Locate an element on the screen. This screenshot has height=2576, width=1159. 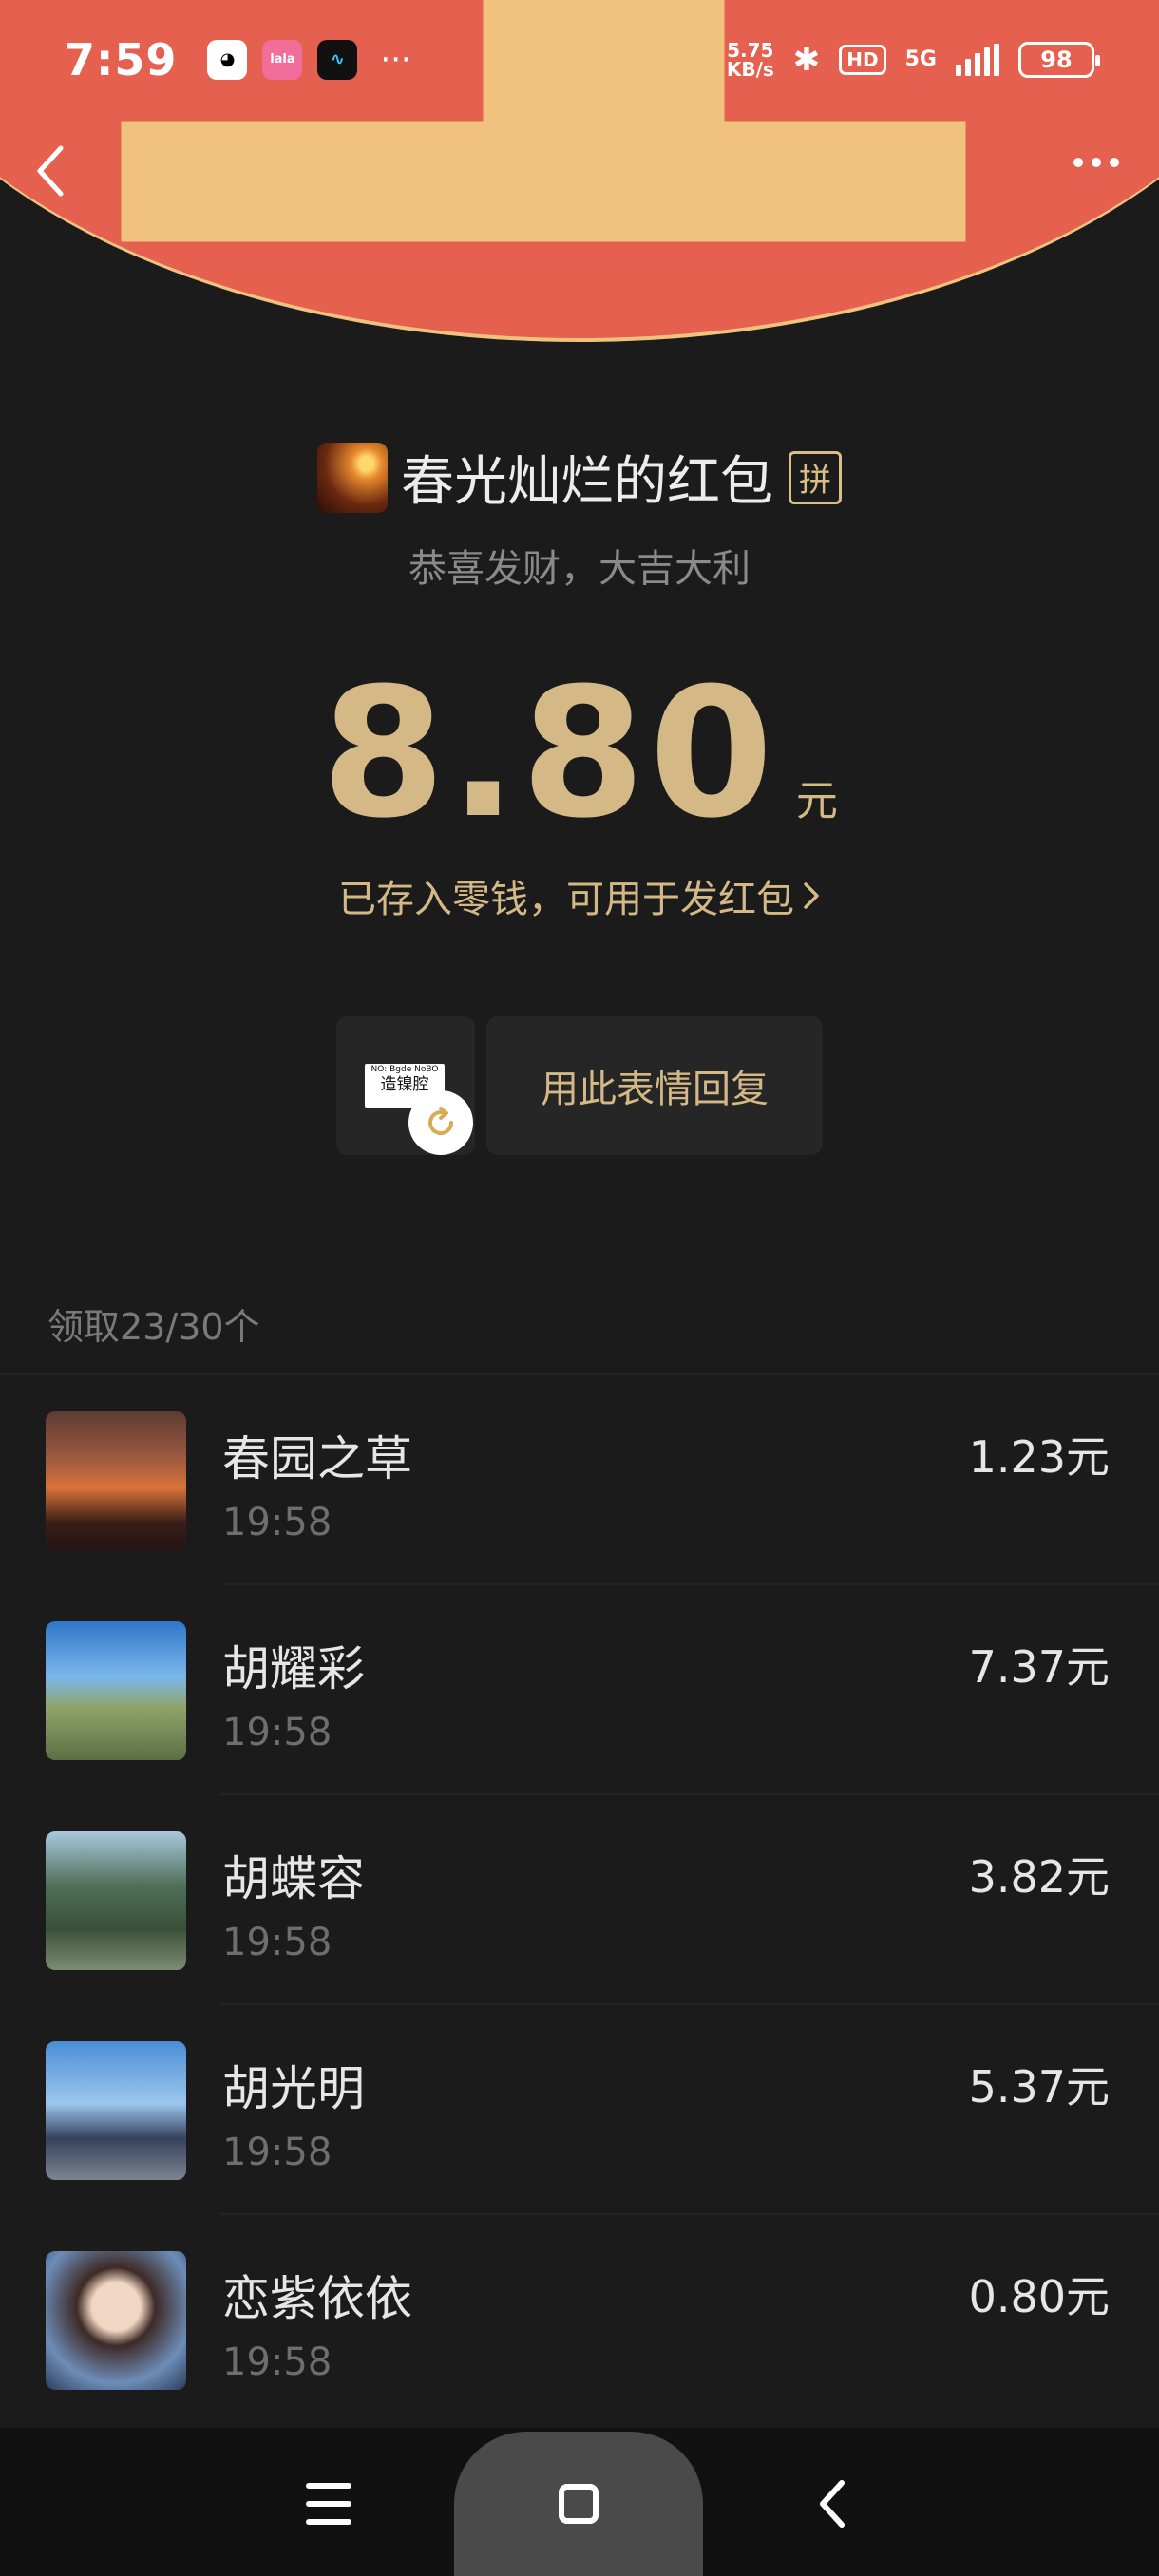
hd-icon: HD is located at coordinates (862, 59).